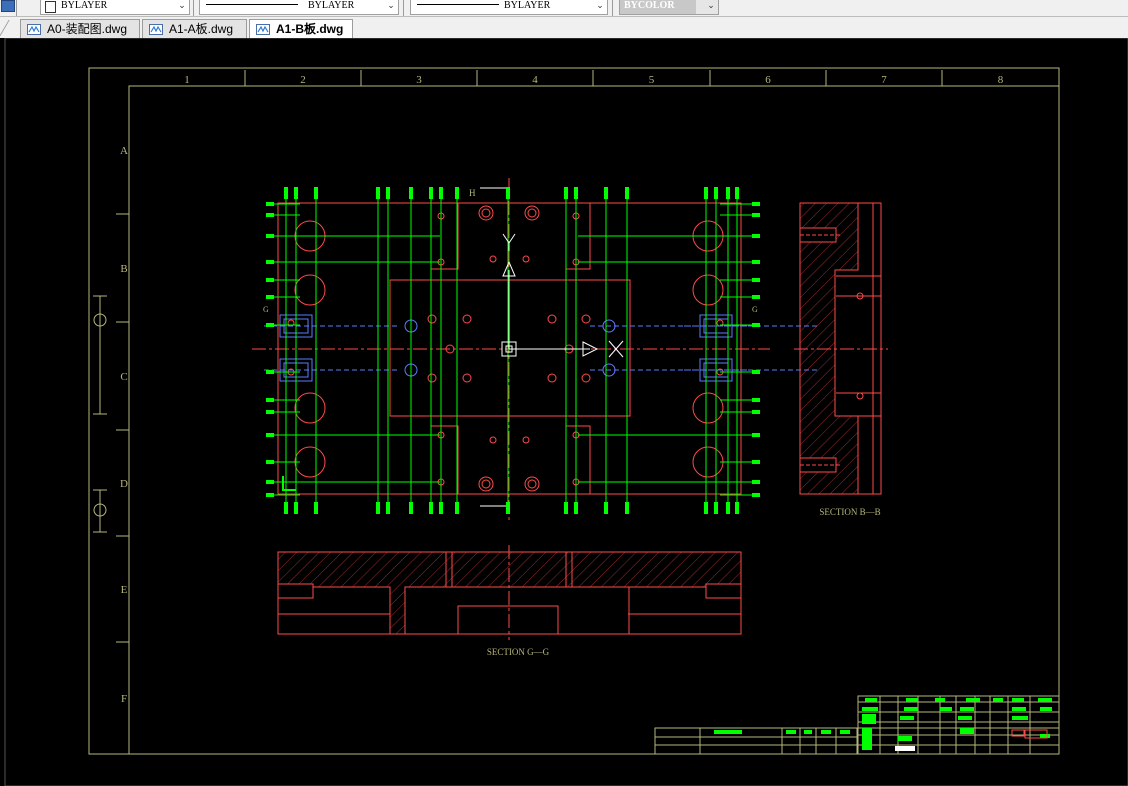 The height and width of the screenshot is (786, 1128). Describe the element at coordinates (115, 7) in the screenshot. I see `color-combo: BYLAYER ⌄` at that location.